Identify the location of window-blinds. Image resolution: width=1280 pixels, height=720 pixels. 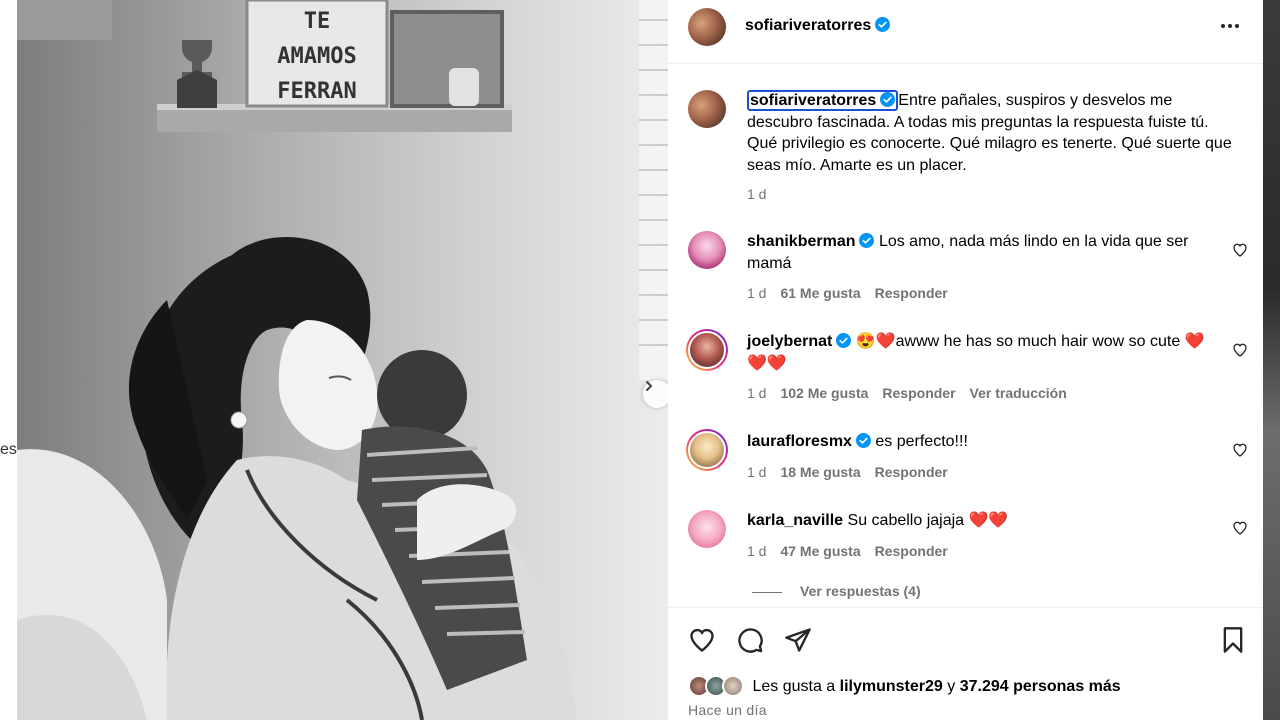
(653, 190).